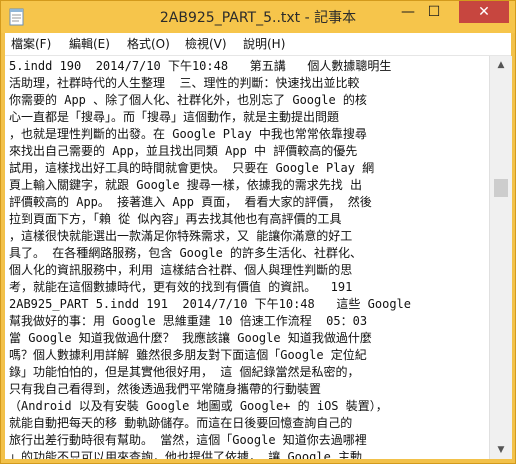 This screenshot has height=464, width=516. Describe the element at coordinates (501, 188) in the screenshot. I see `scroll-thumb` at that location.